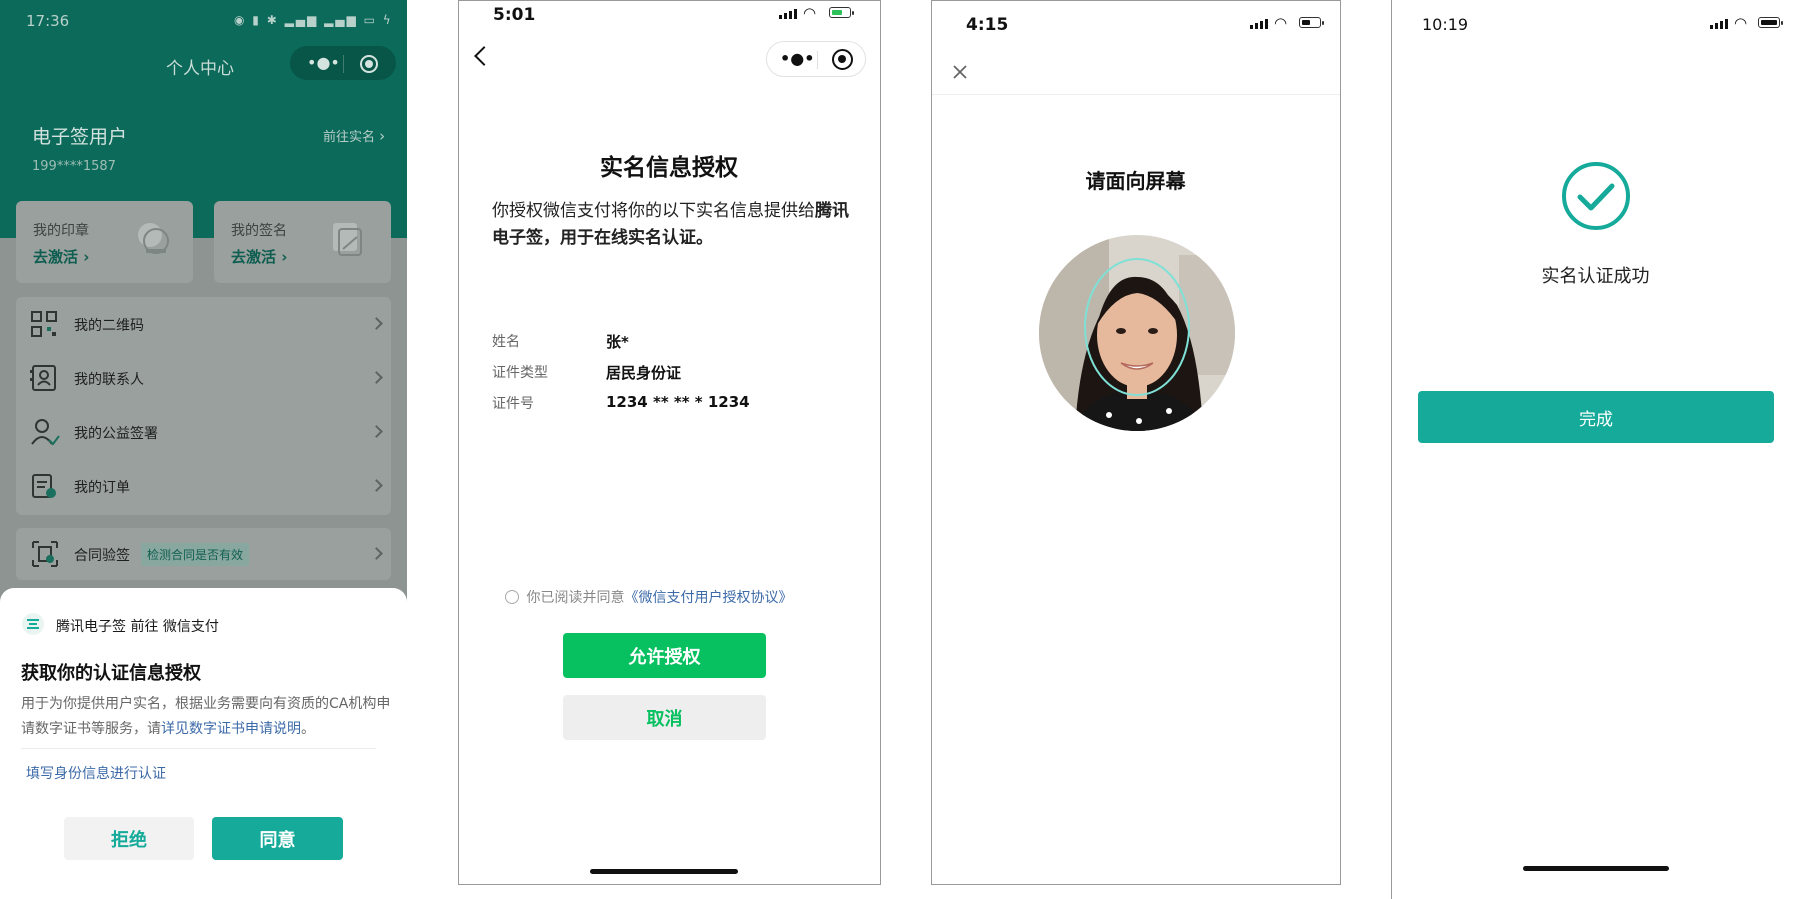  Describe the element at coordinates (111, 673) in the screenshot. I see `sheet-title: 获取你的认证信息授权` at that location.